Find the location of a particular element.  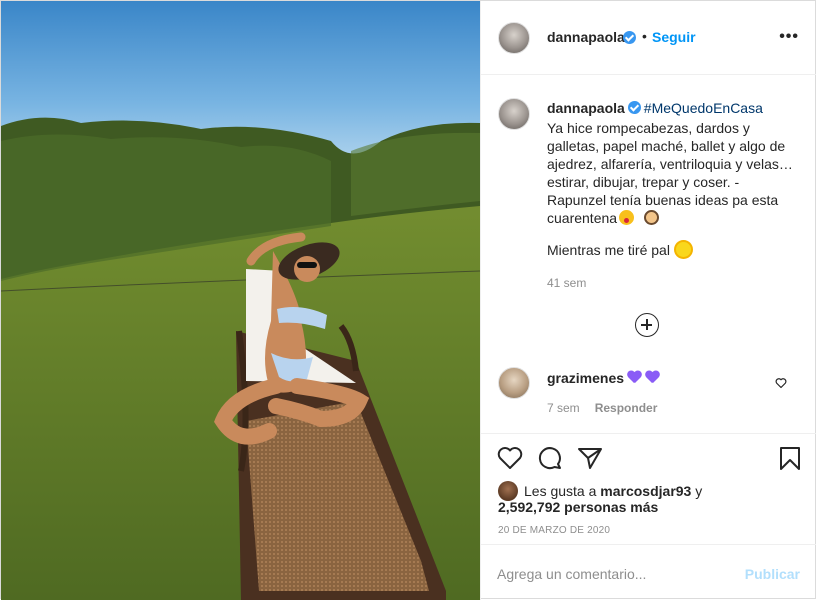

author-avatar is located at coordinates (514, 38).